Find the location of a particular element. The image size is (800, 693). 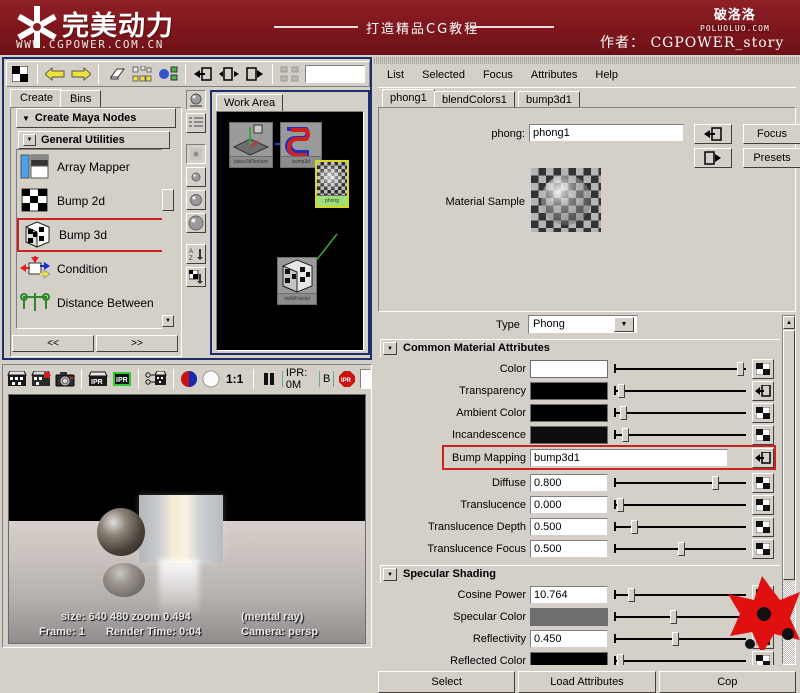

chevron-up-icon: ▲ is located at coordinates (789, 322).